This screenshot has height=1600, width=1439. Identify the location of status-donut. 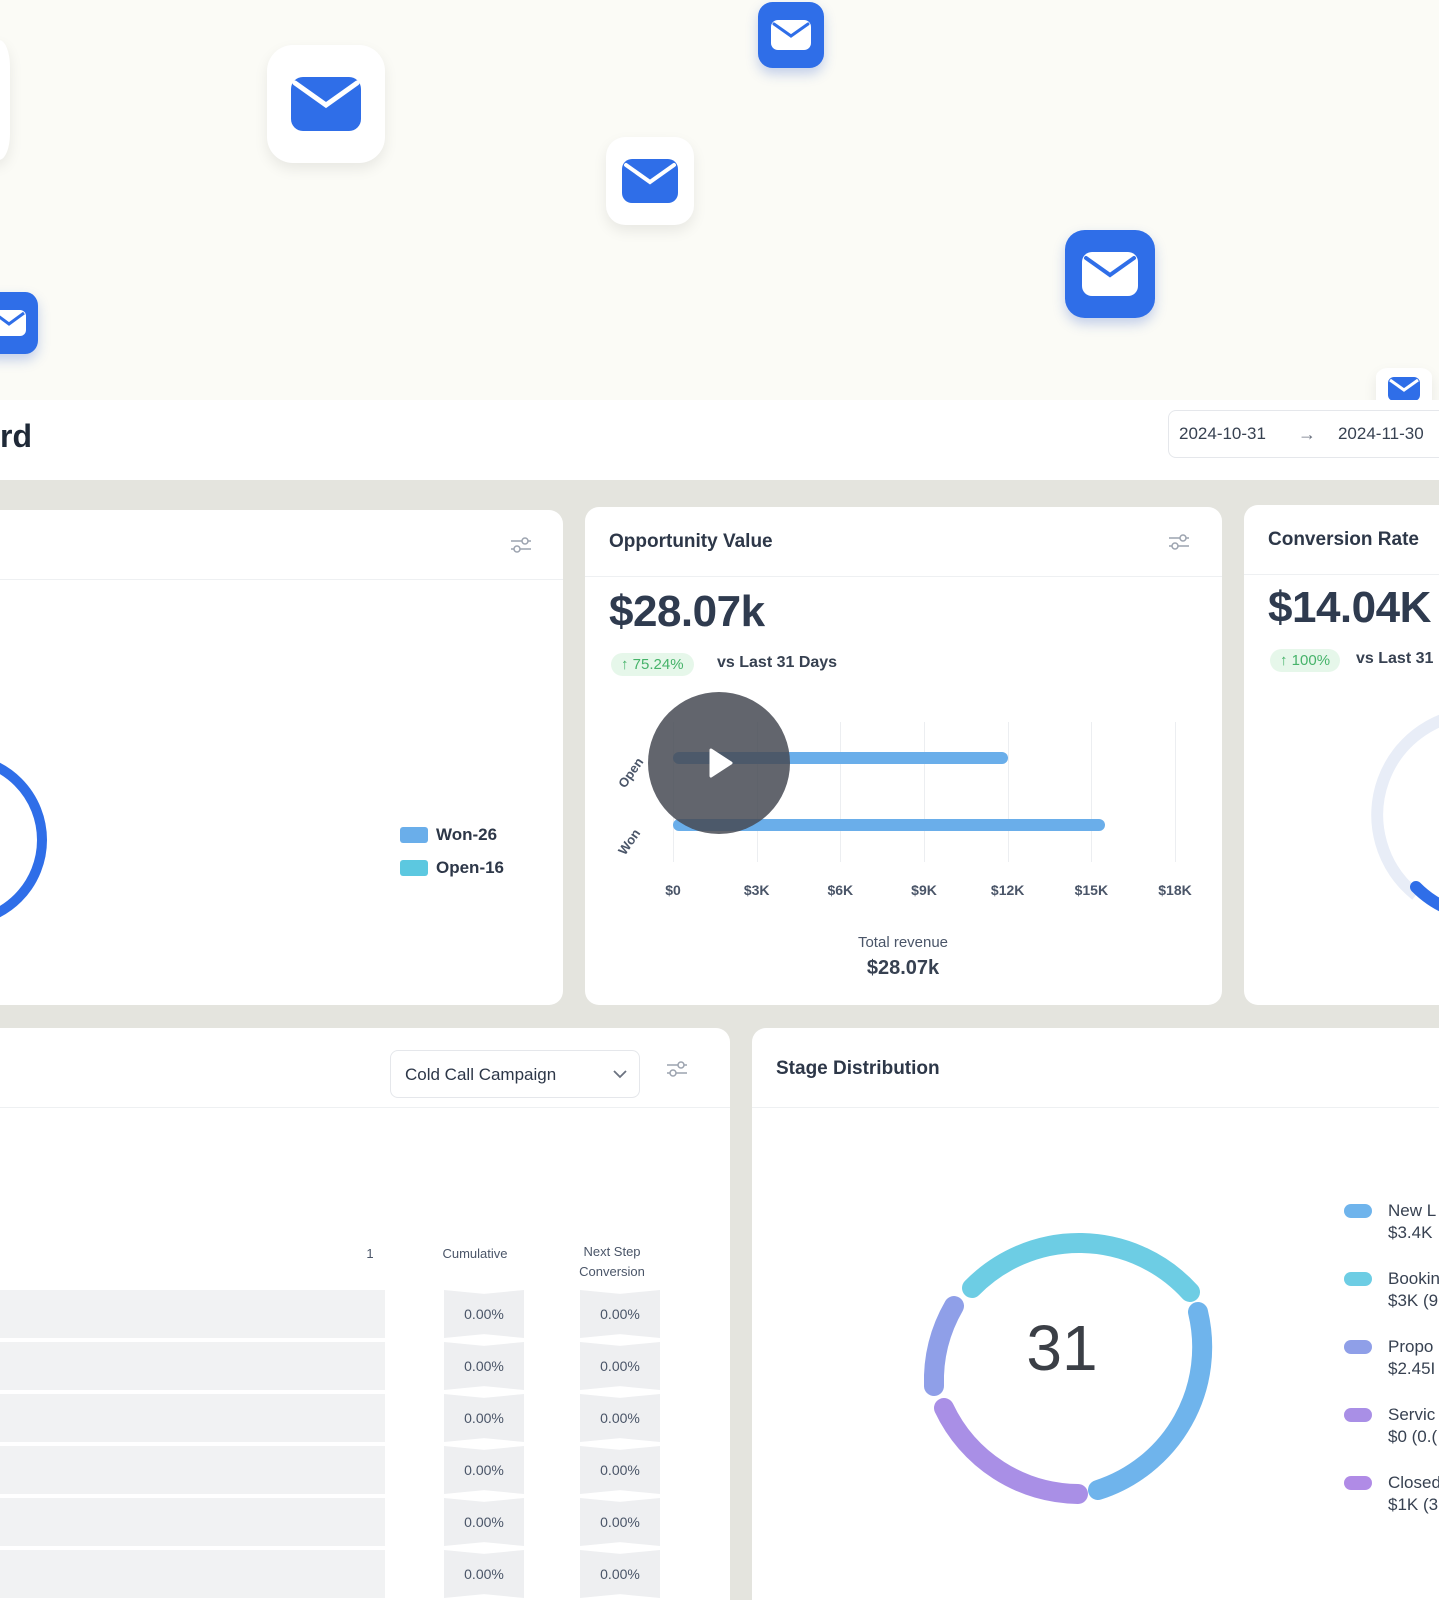
(23, 840).